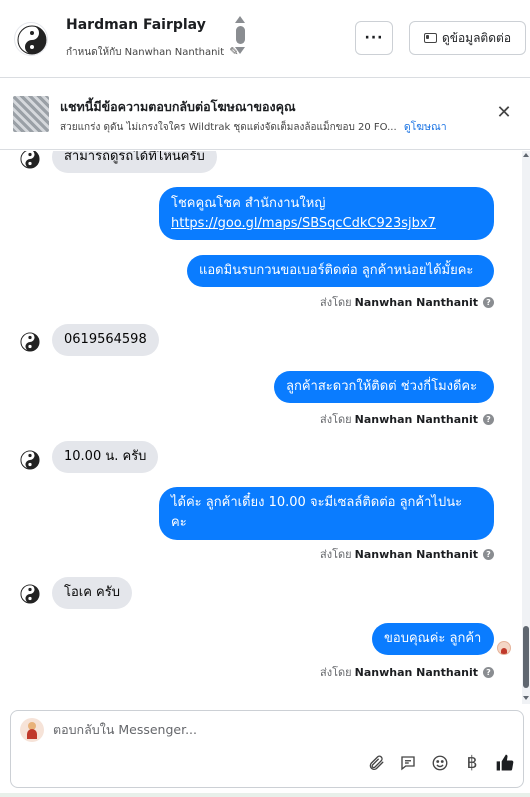 The width and height of the screenshot is (530, 797). I want to click on bottom-strip, so click(265, 795).